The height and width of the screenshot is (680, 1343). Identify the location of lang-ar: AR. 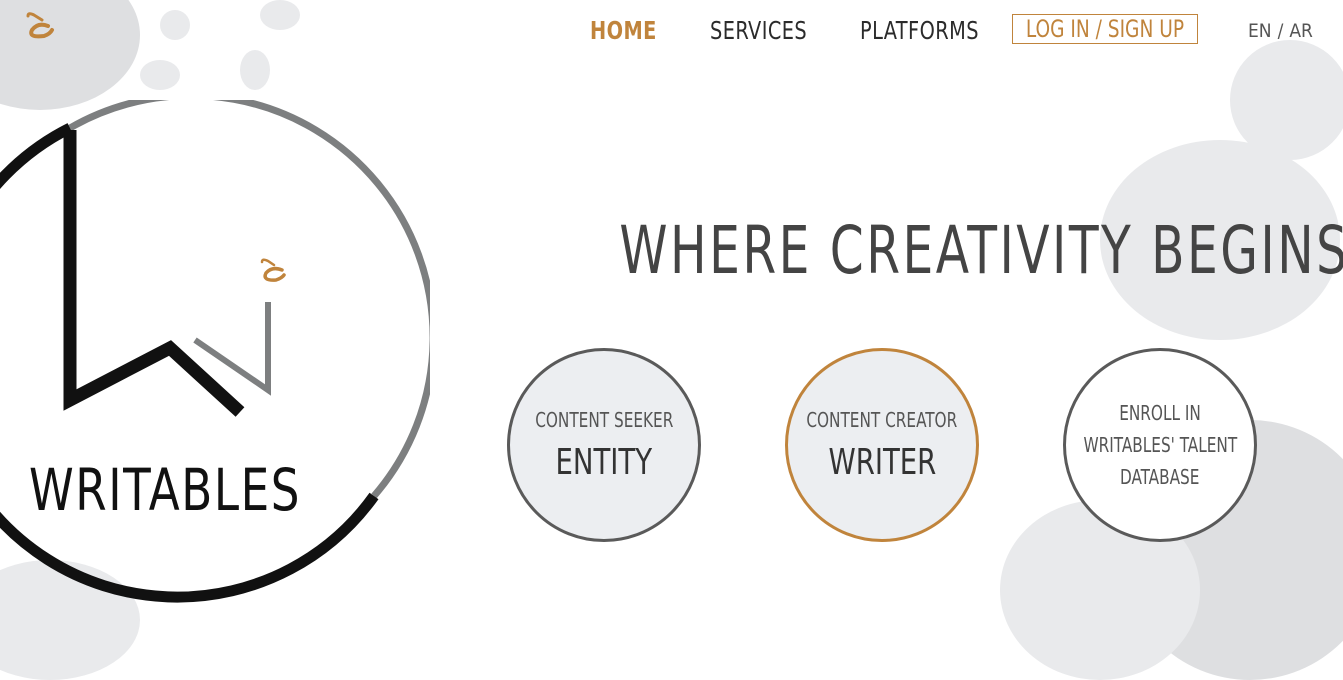
(1301, 31).